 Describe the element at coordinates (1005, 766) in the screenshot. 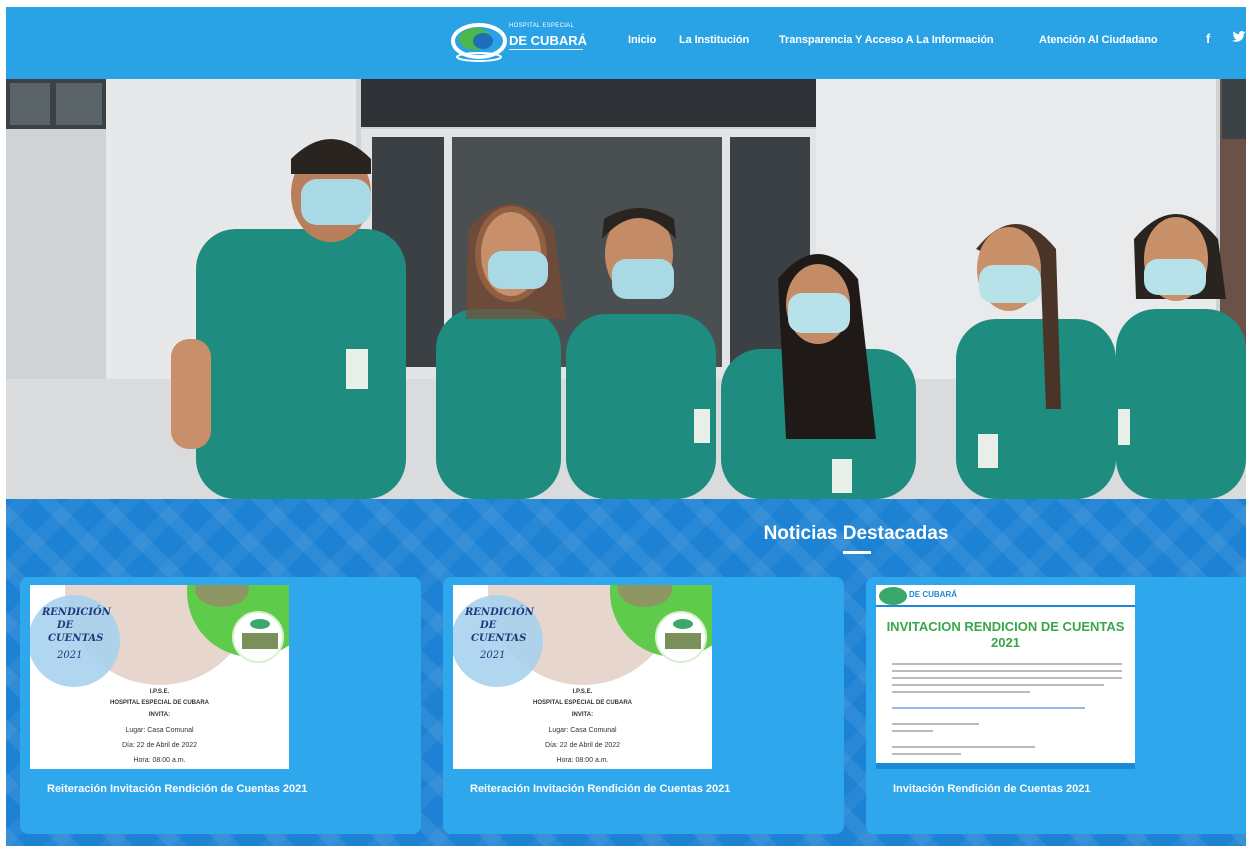

I see `invitation-footer-bar` at that location.